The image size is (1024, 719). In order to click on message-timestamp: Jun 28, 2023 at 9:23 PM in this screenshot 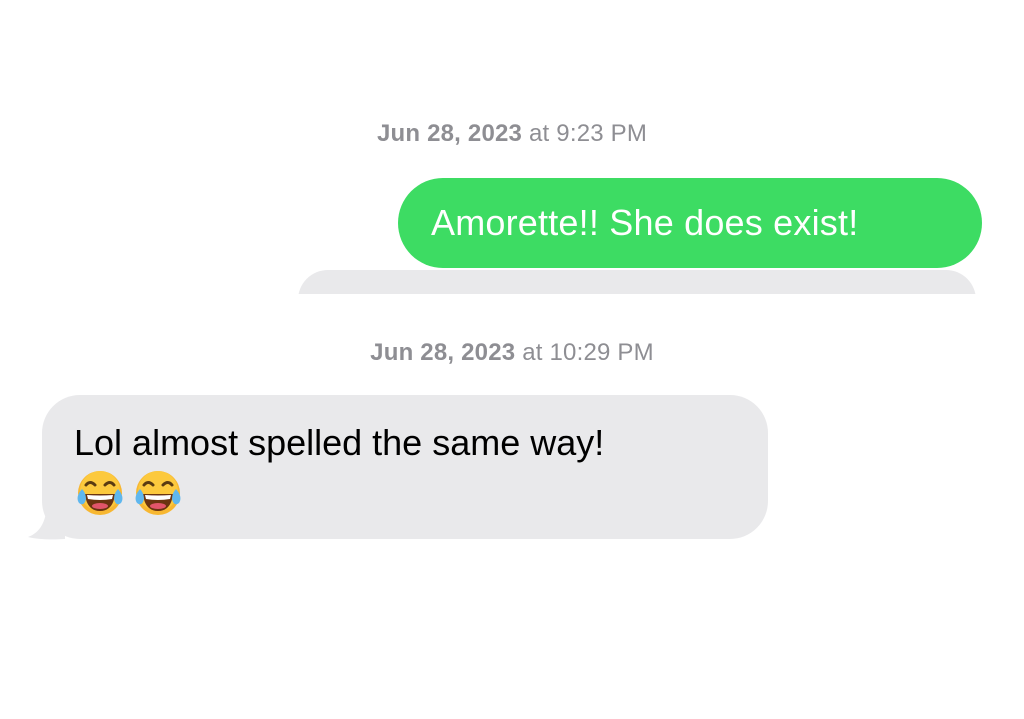, I will do `click(512, 134)`.